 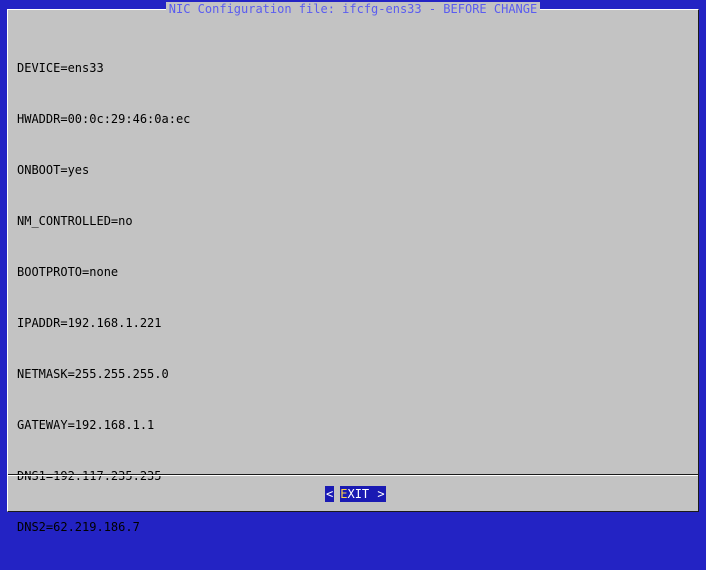 What do you see at coordinates (93, 374) in the screenshot?
I see `config-line: NETMASK=255.255.255.0` at bounding box center [93, 374].